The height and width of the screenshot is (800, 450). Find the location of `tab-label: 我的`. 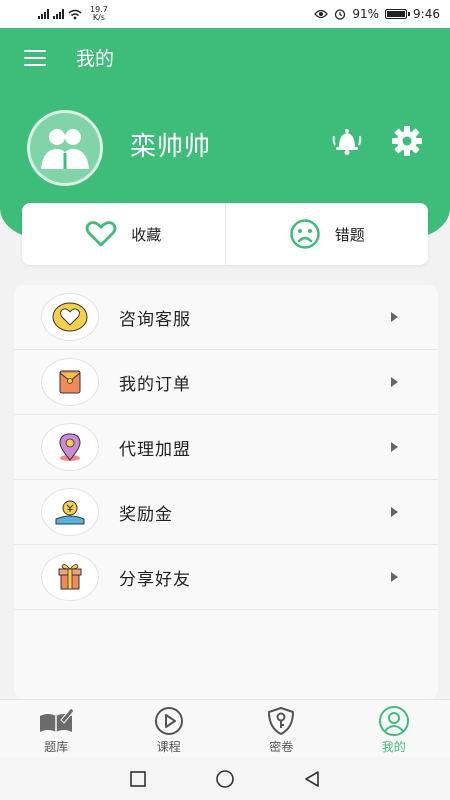

tab-label: 我的 is located at coordinates (393, 747).